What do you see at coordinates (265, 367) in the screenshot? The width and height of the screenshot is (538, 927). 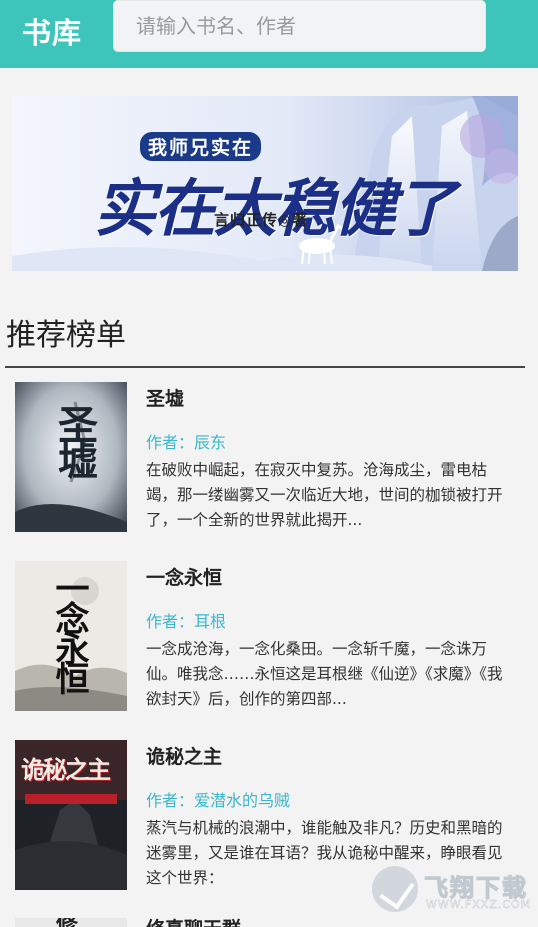 I see `section-divider` at bounding box center [265, 367].